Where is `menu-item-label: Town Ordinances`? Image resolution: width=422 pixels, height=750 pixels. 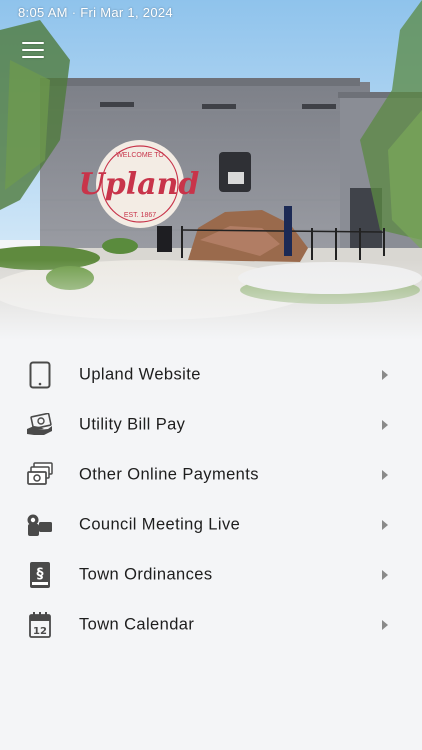 menu-item-label: Town Ordinances is located at coordinates (146, 574).